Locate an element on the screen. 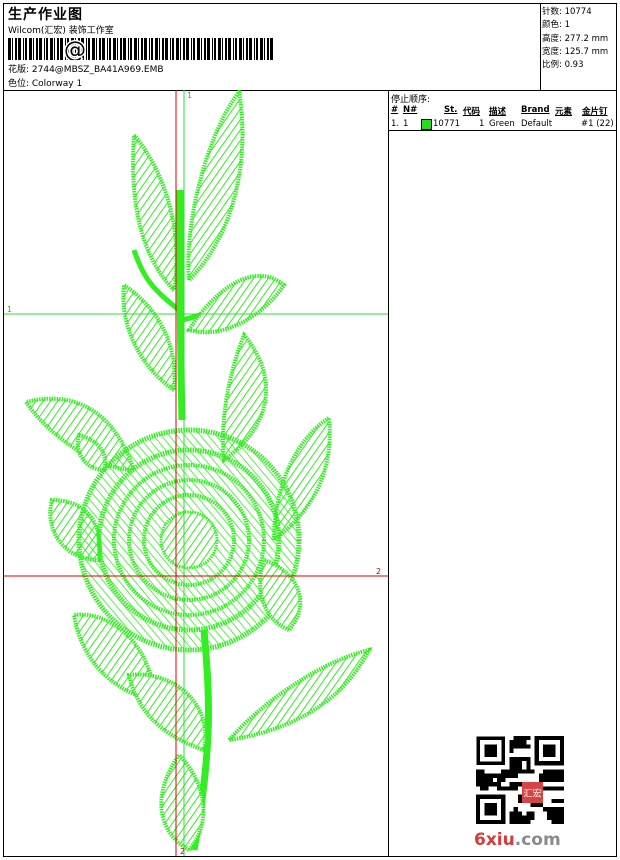  page-title: 生产作业图 is located at coordinates (45, 15).